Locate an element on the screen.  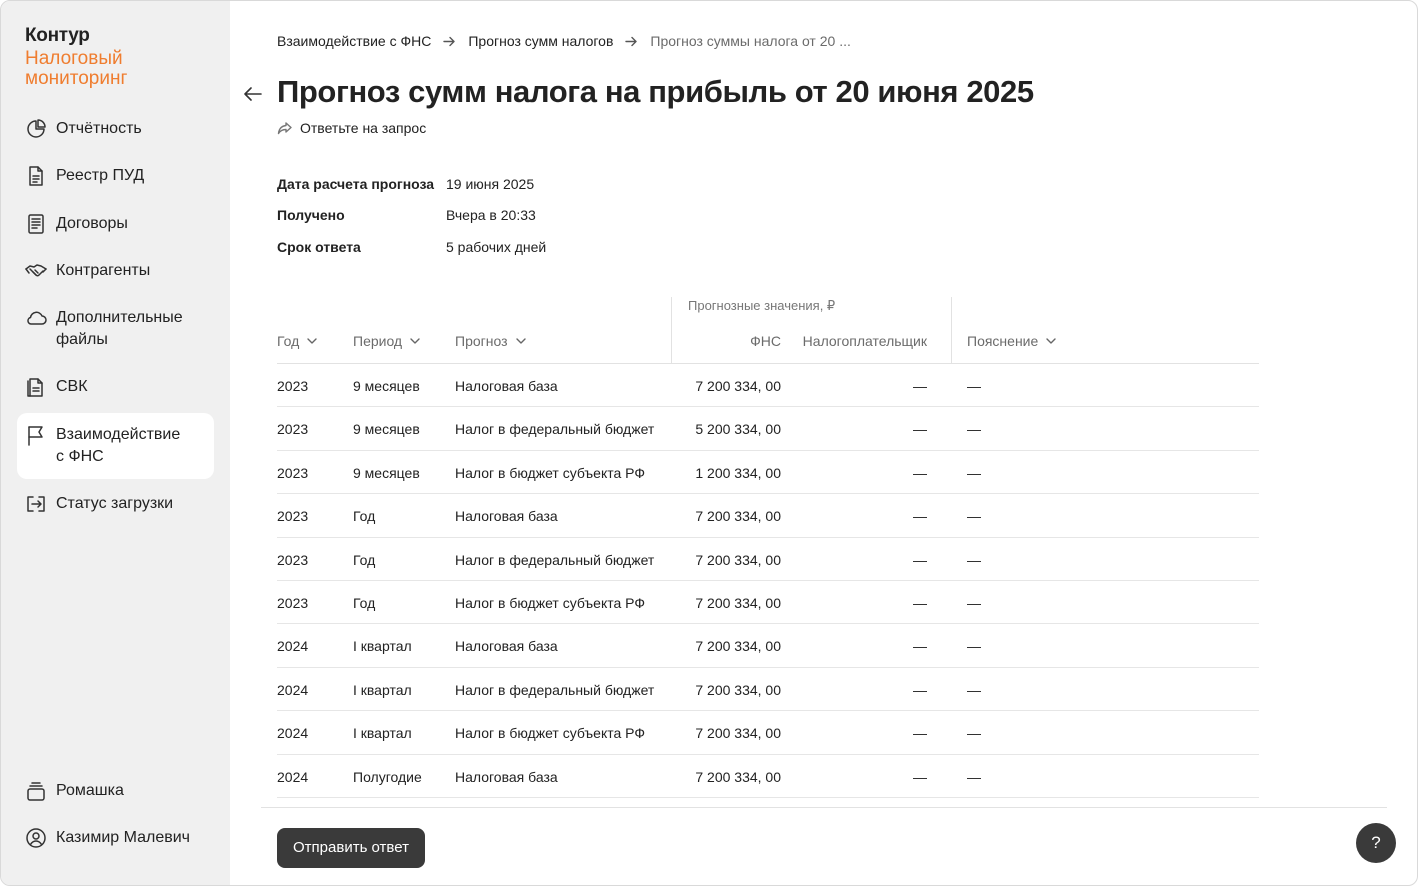
column-header-forecast: Прогноз is located at coordinates (491, 341).